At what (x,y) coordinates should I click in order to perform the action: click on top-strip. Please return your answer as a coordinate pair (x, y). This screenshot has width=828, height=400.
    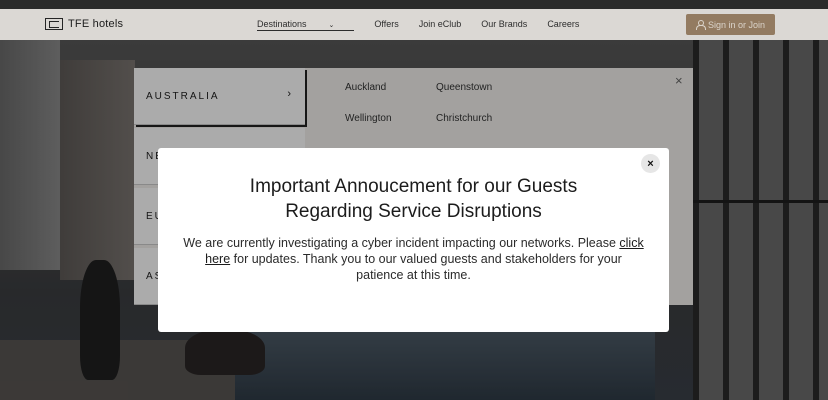
    Looking at the image, I should click on (414, 4).